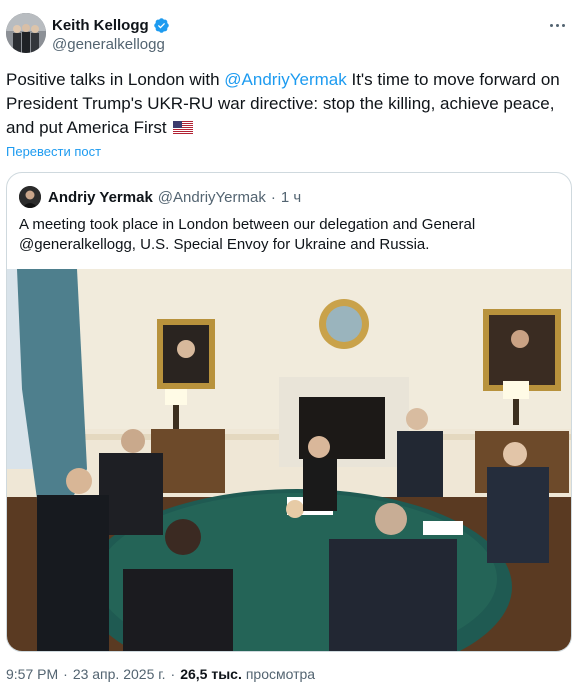 The height and width of the screenshot is (691, 582). Describe the element at coordinates (291, 34) in the screenshot. I see `tweet-header: Keith Kellogg @generalkellogg` at that location.